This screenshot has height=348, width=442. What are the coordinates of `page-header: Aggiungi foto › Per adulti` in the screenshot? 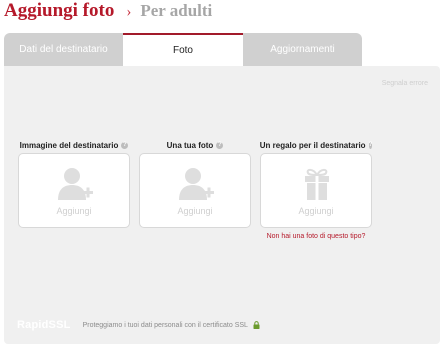 It's located at (108, 13).